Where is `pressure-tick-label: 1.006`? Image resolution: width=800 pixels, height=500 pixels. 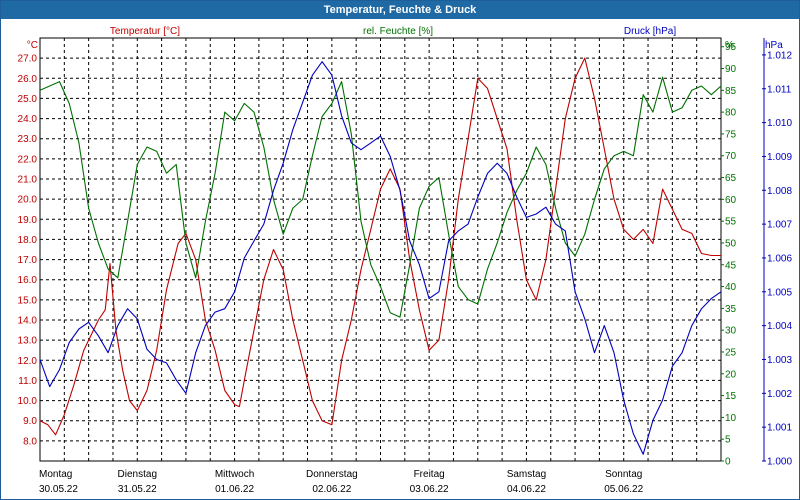
pressure-tick-label: 1.006 is located at coordinates (779, 258).